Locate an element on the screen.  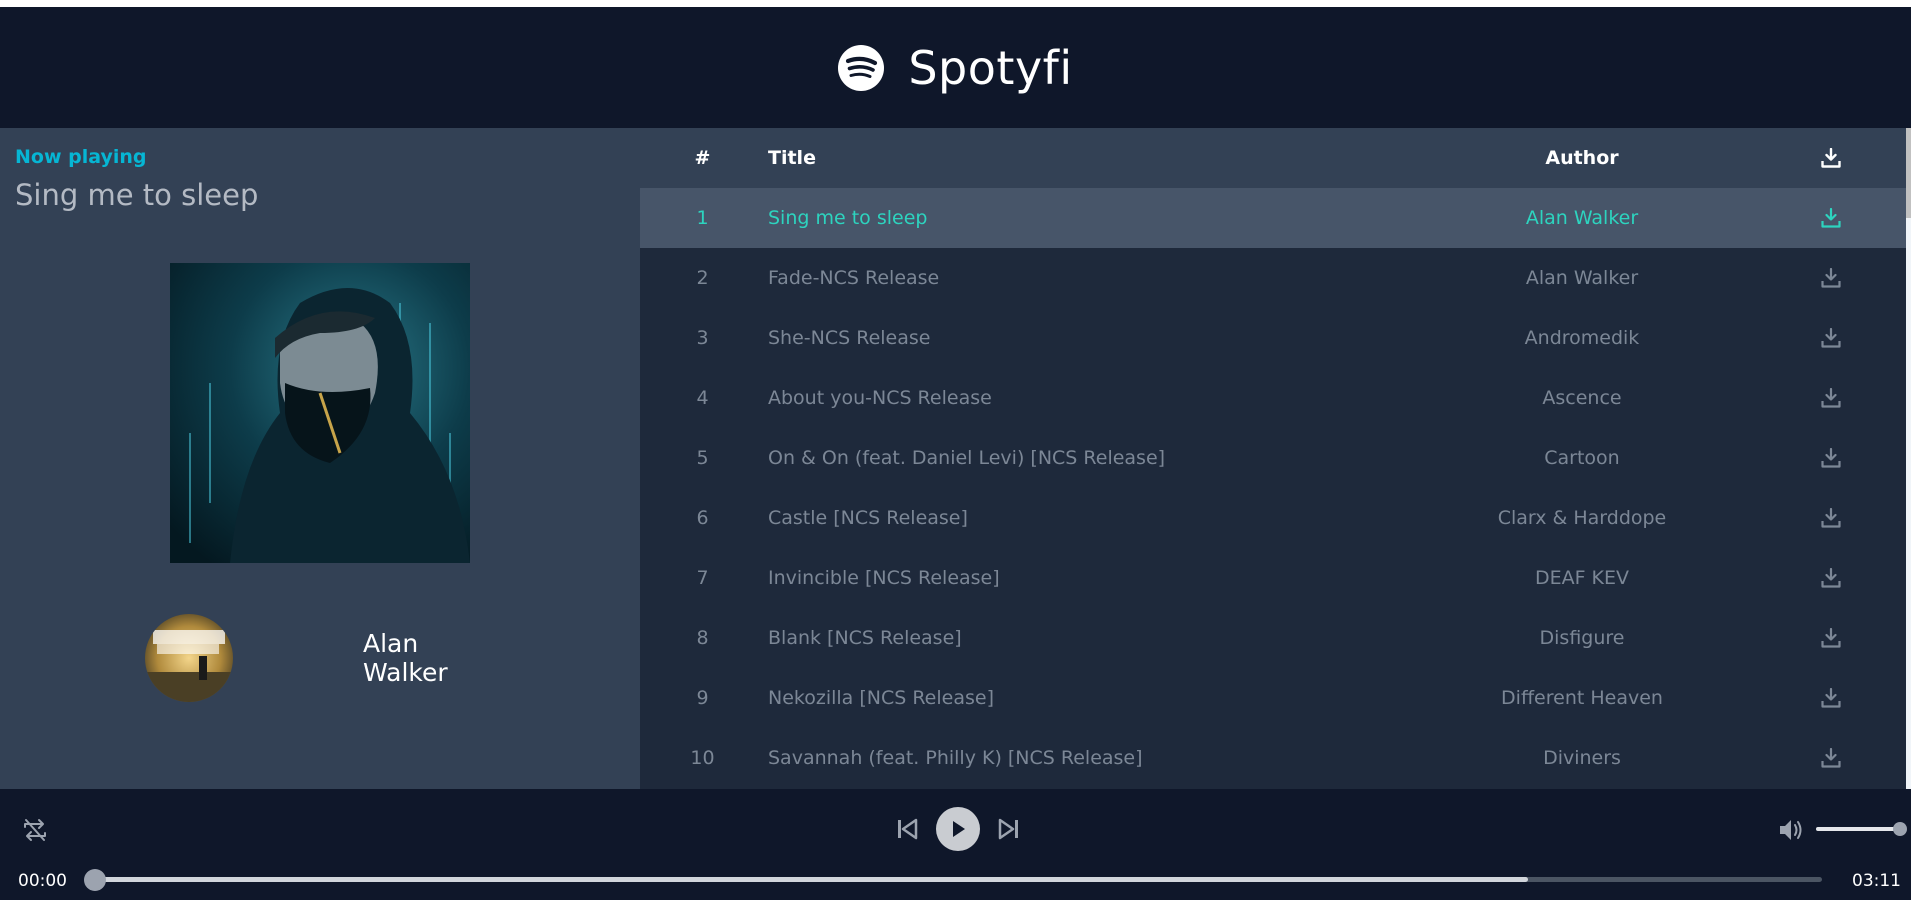
track-author: Clarx & Harddope is located at coordinates (1582, 518).